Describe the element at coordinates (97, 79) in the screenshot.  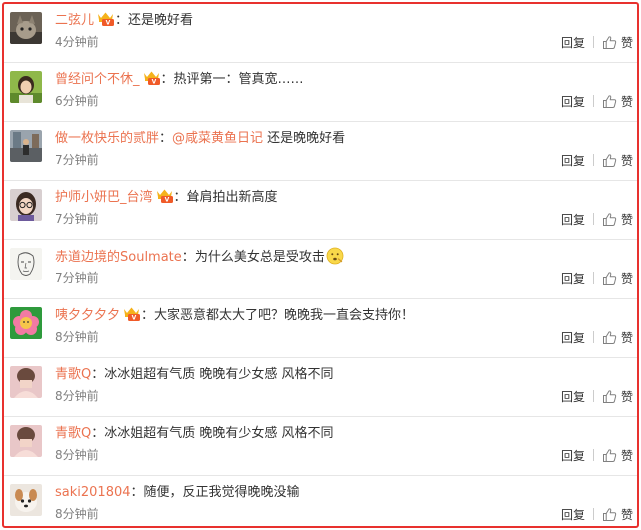
I see `comment-username-link: 曾经问个不休_` at that location.